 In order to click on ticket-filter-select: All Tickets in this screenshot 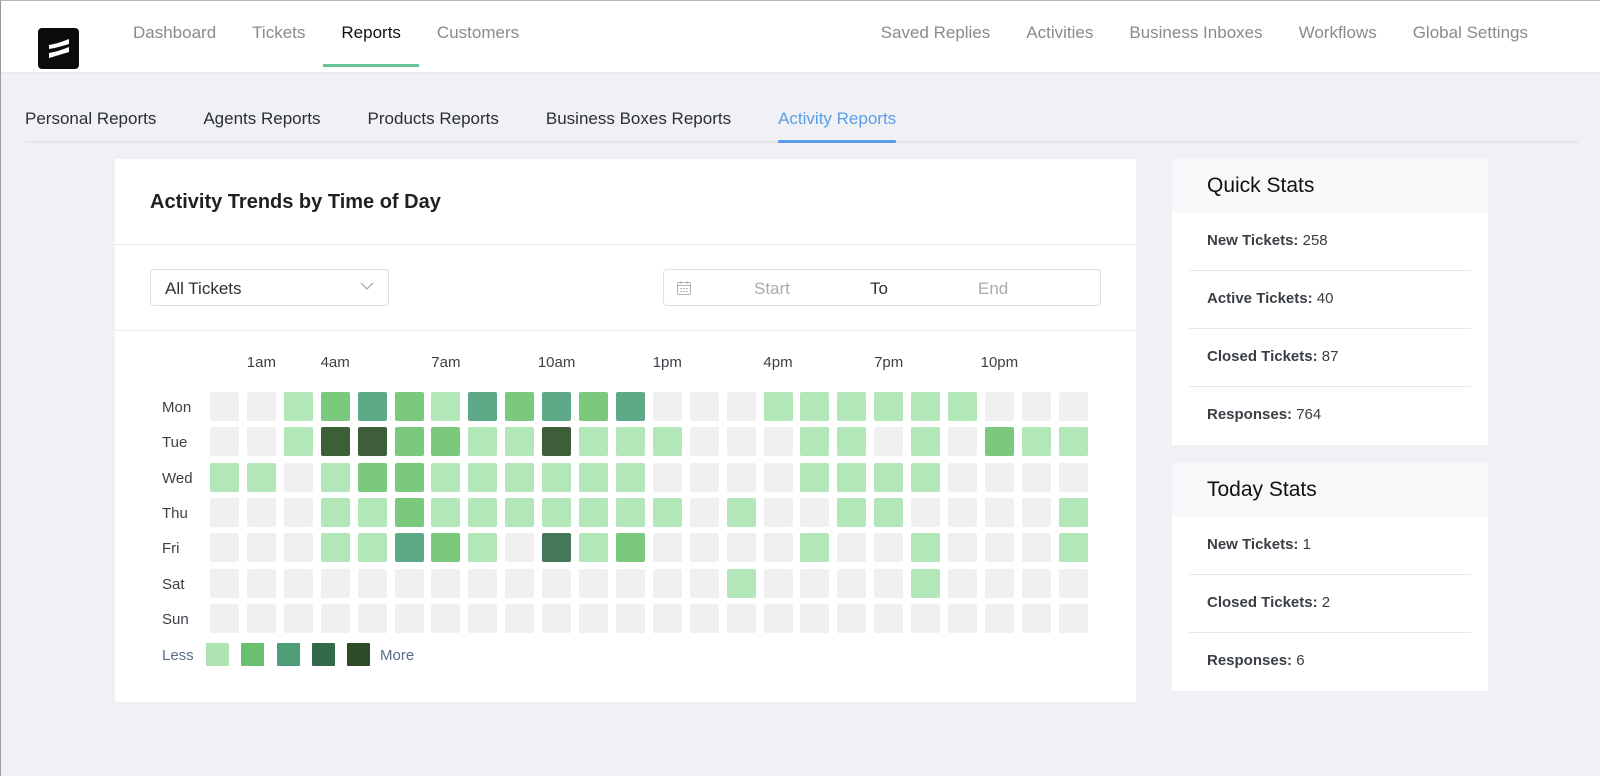, I will do `click(269, 287)`.